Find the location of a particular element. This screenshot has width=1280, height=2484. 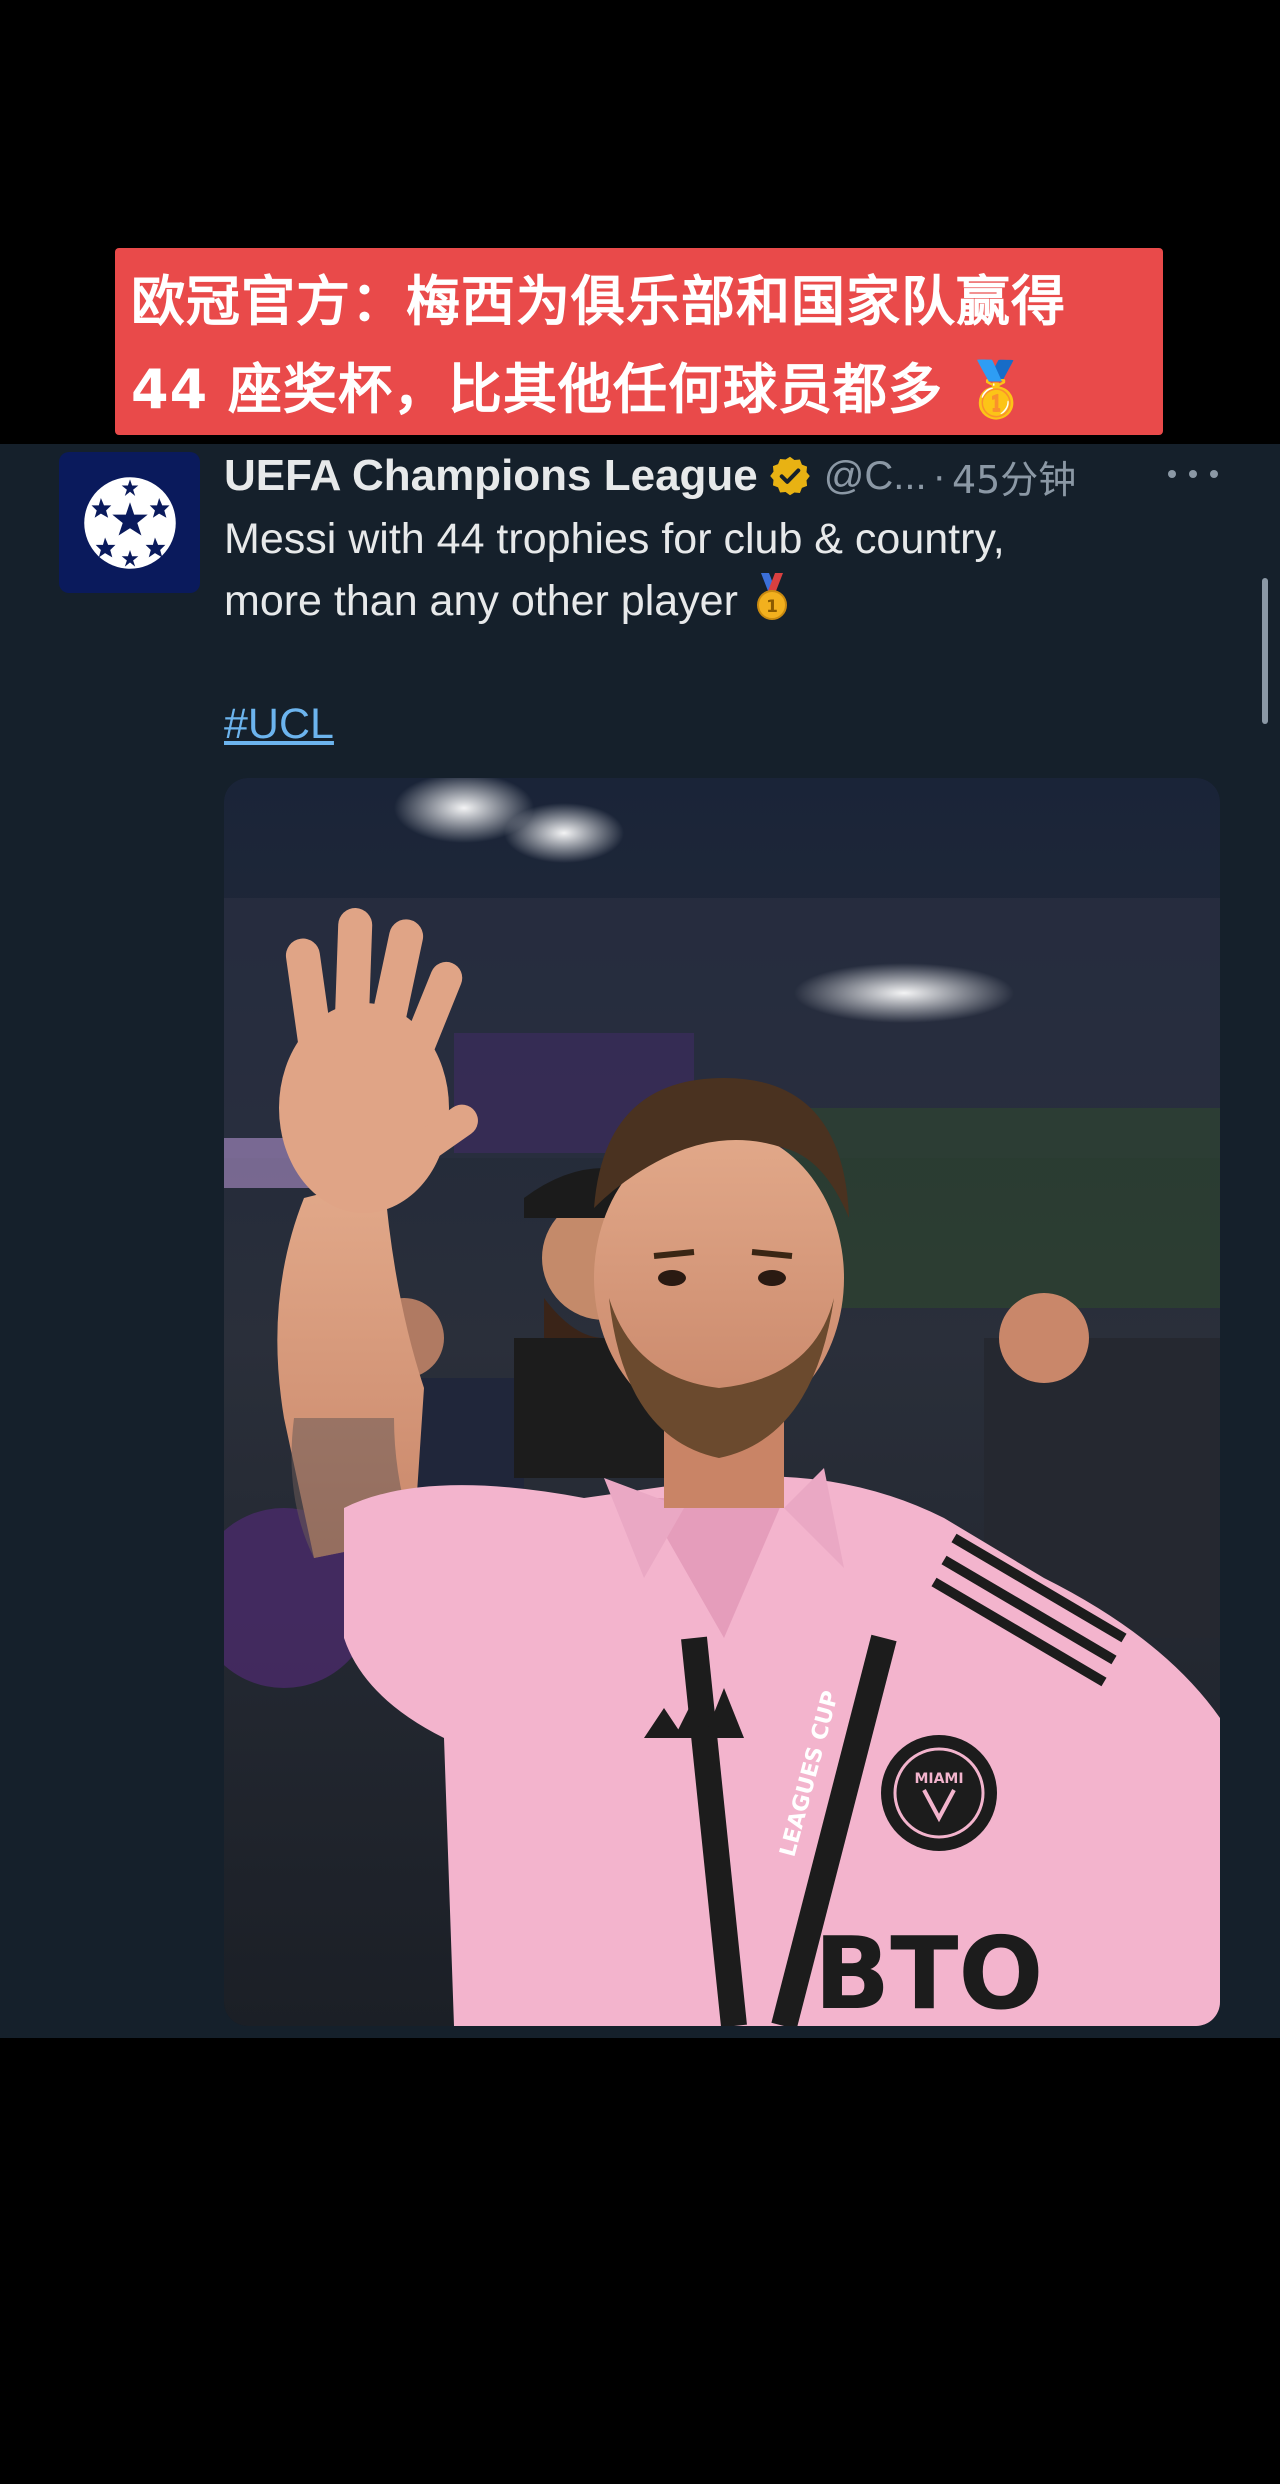

headline-line-1: 欧冠官方：梅西为俱乐部和国家队赢得 is located at coordinates (598, 301).